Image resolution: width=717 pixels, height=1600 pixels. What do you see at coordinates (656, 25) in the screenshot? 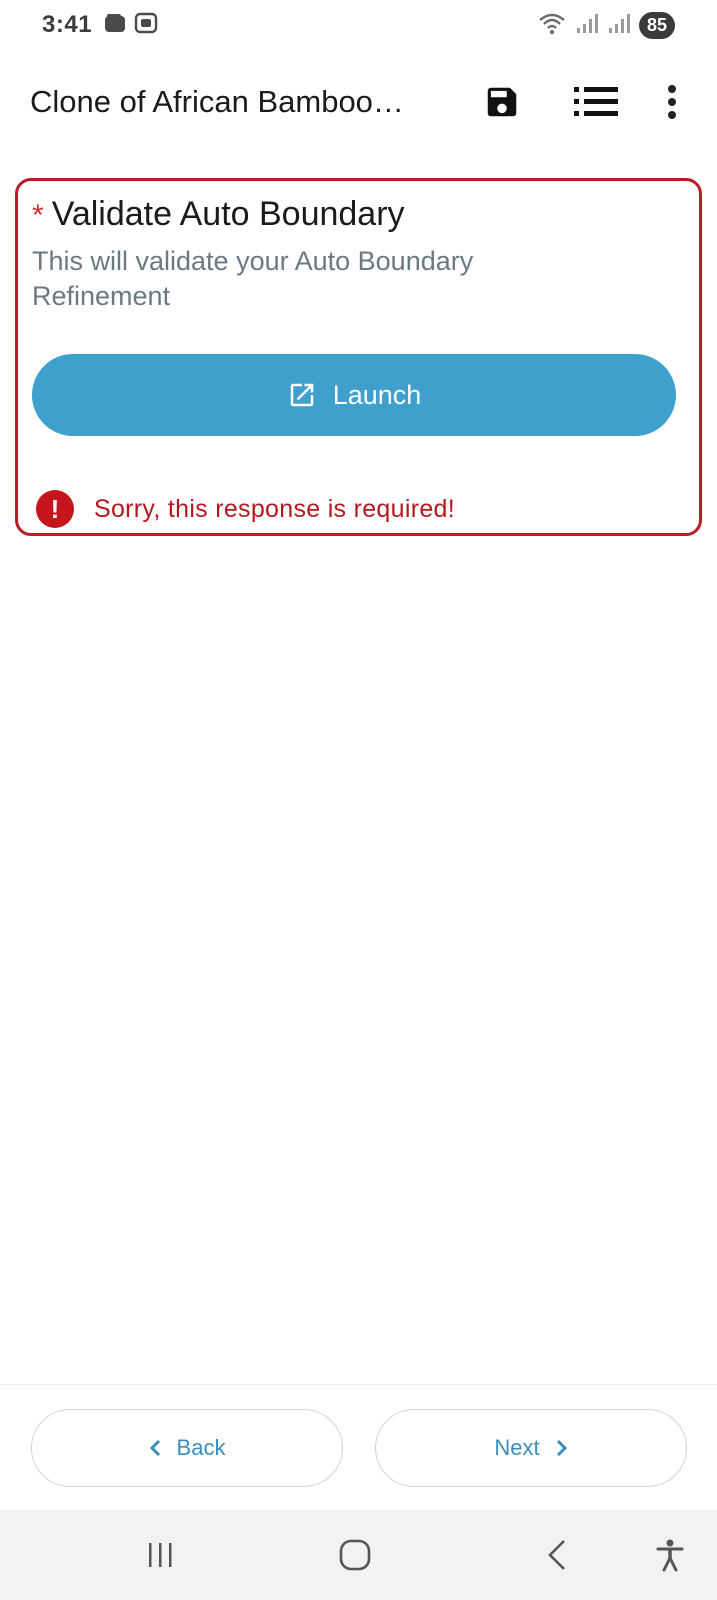
I see `battery-indicator: 85` at bounding box center [656, 25].